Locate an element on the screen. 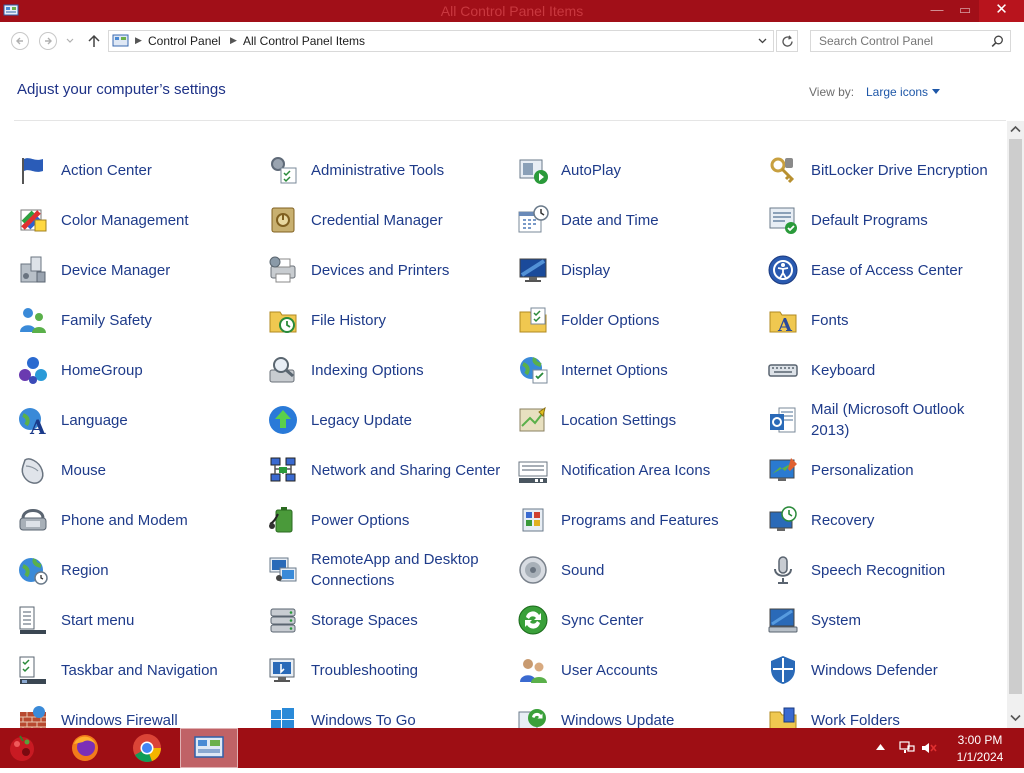 The height and width of the screenshot is (773, 1024). system-clock: 3:00 PM 1/1/2024 is located at coordinates (980, 749).